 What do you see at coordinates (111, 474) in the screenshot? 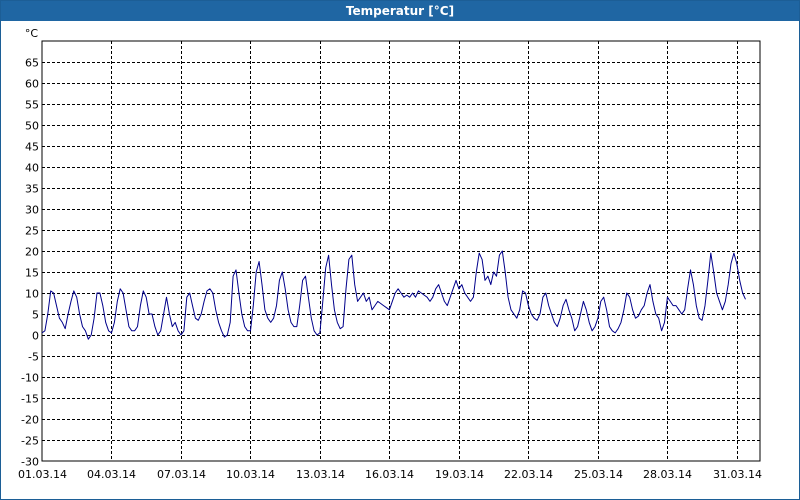
I see `x-tick-label: 04.03.14` at bounding box center [111, 474].